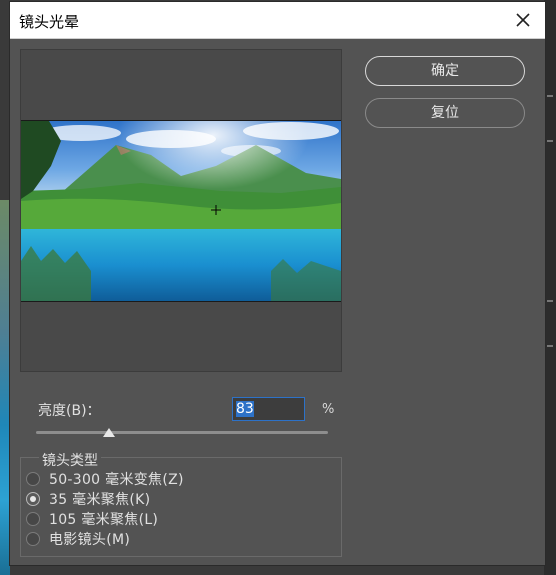 This screenshot has width=556, height=575. What do you see at coordinates (49, 22) in the screenshot?
I see `dialog-title: 镜头光晕` at bounding box center [49, 22].